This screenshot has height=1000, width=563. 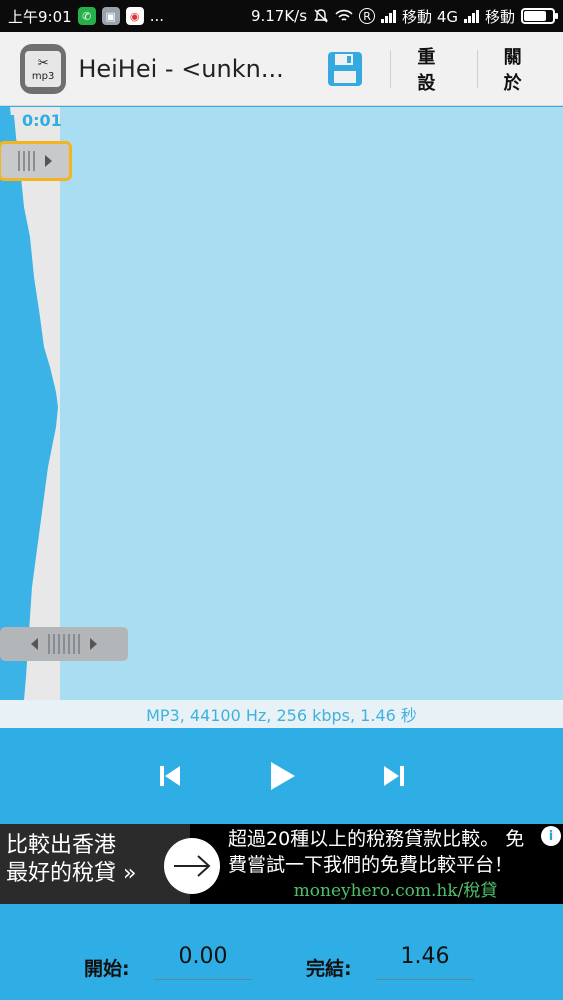 I want to click on app-notification-icon: ▣, so click(x=110, y=16).